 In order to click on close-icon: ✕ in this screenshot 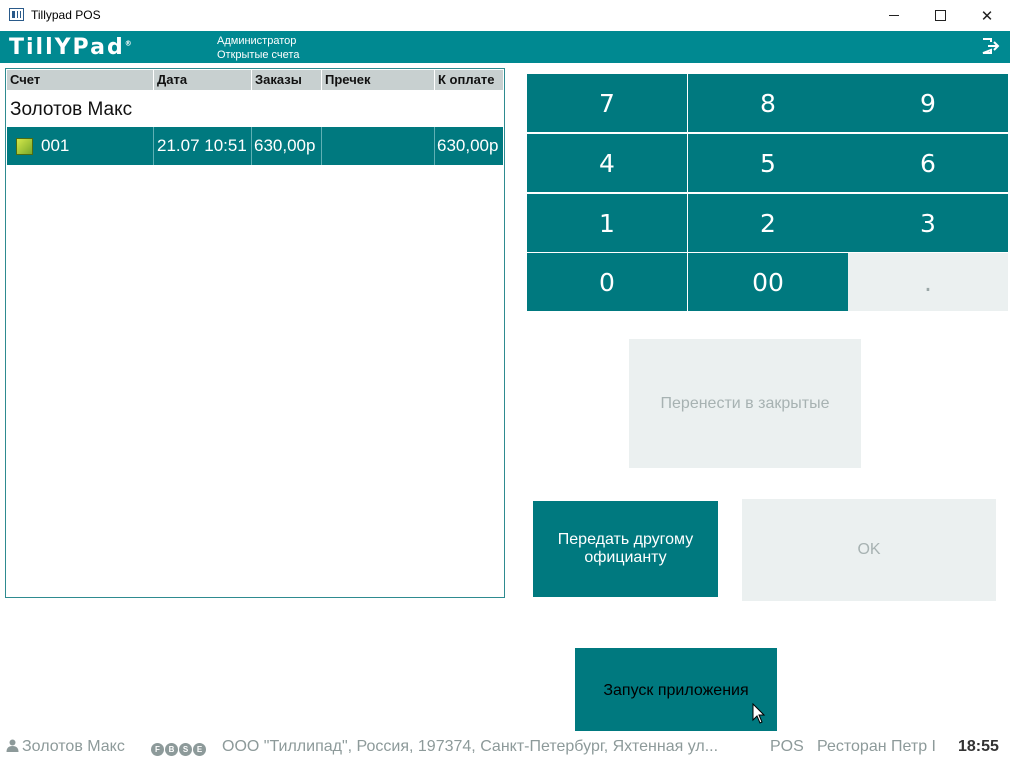, I will do `click(987, 15)`.